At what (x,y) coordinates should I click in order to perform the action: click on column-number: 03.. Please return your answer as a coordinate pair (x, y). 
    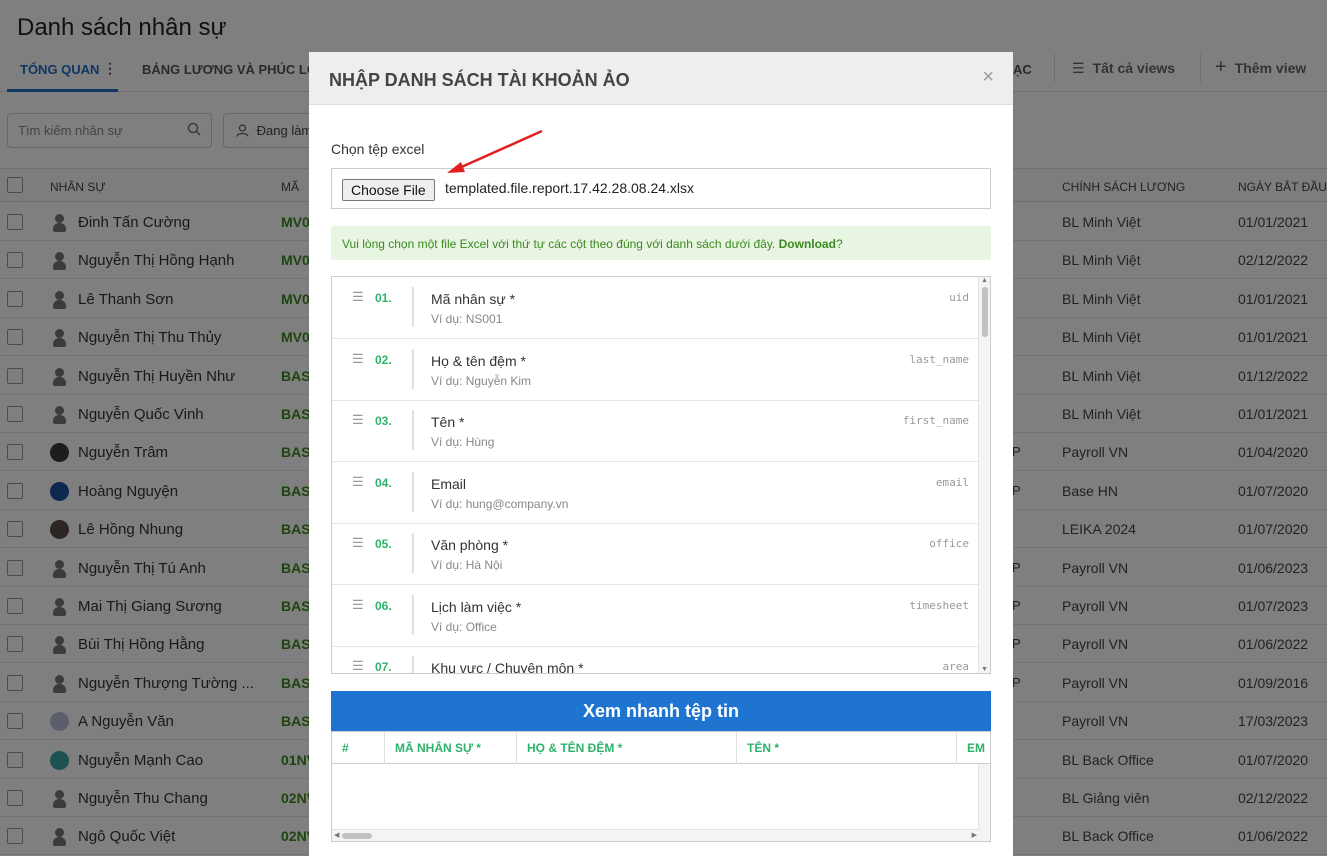
    Looking at the image, I should click on (383, 421).